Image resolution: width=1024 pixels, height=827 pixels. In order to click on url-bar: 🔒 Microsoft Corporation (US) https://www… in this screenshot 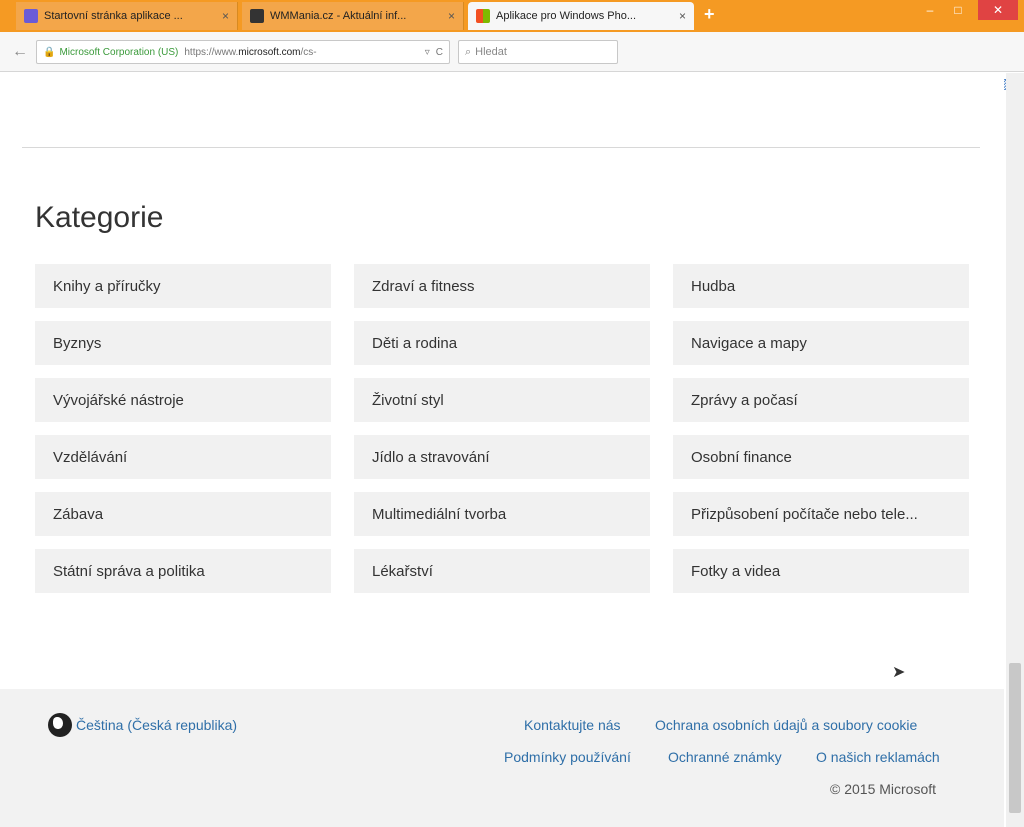, I will do `click(243, 52)`.